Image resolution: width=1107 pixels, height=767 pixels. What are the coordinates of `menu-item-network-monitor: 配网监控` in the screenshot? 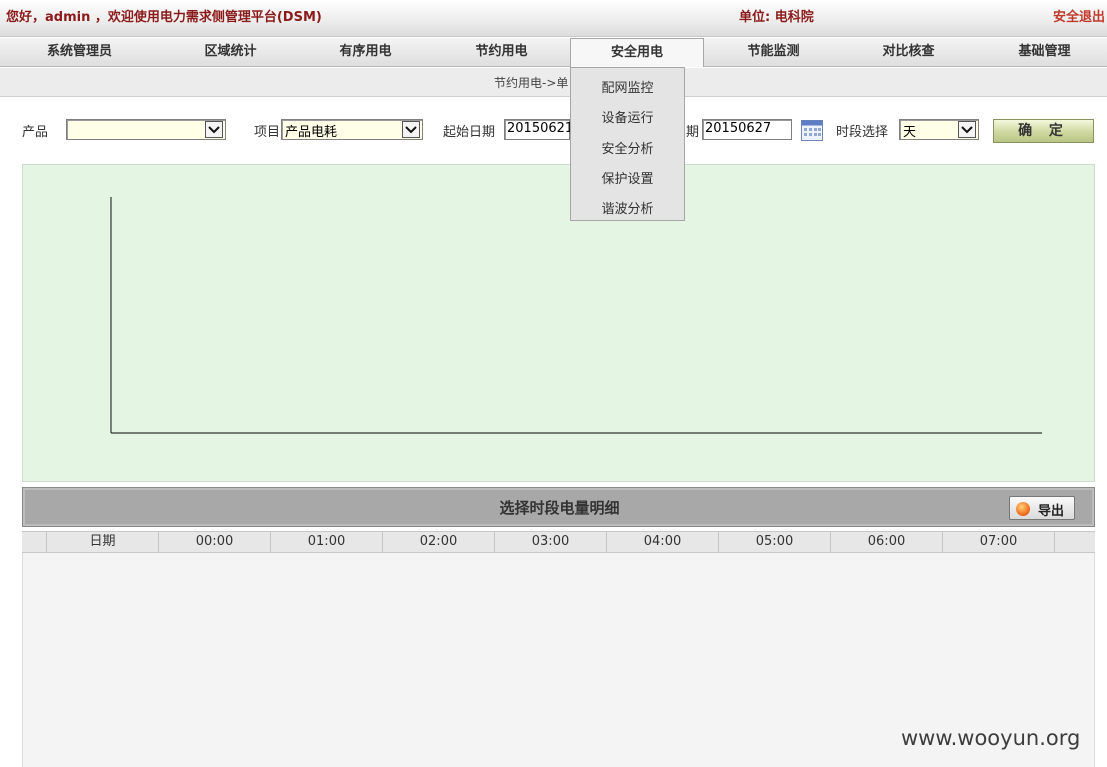 It's located at (627, 86).